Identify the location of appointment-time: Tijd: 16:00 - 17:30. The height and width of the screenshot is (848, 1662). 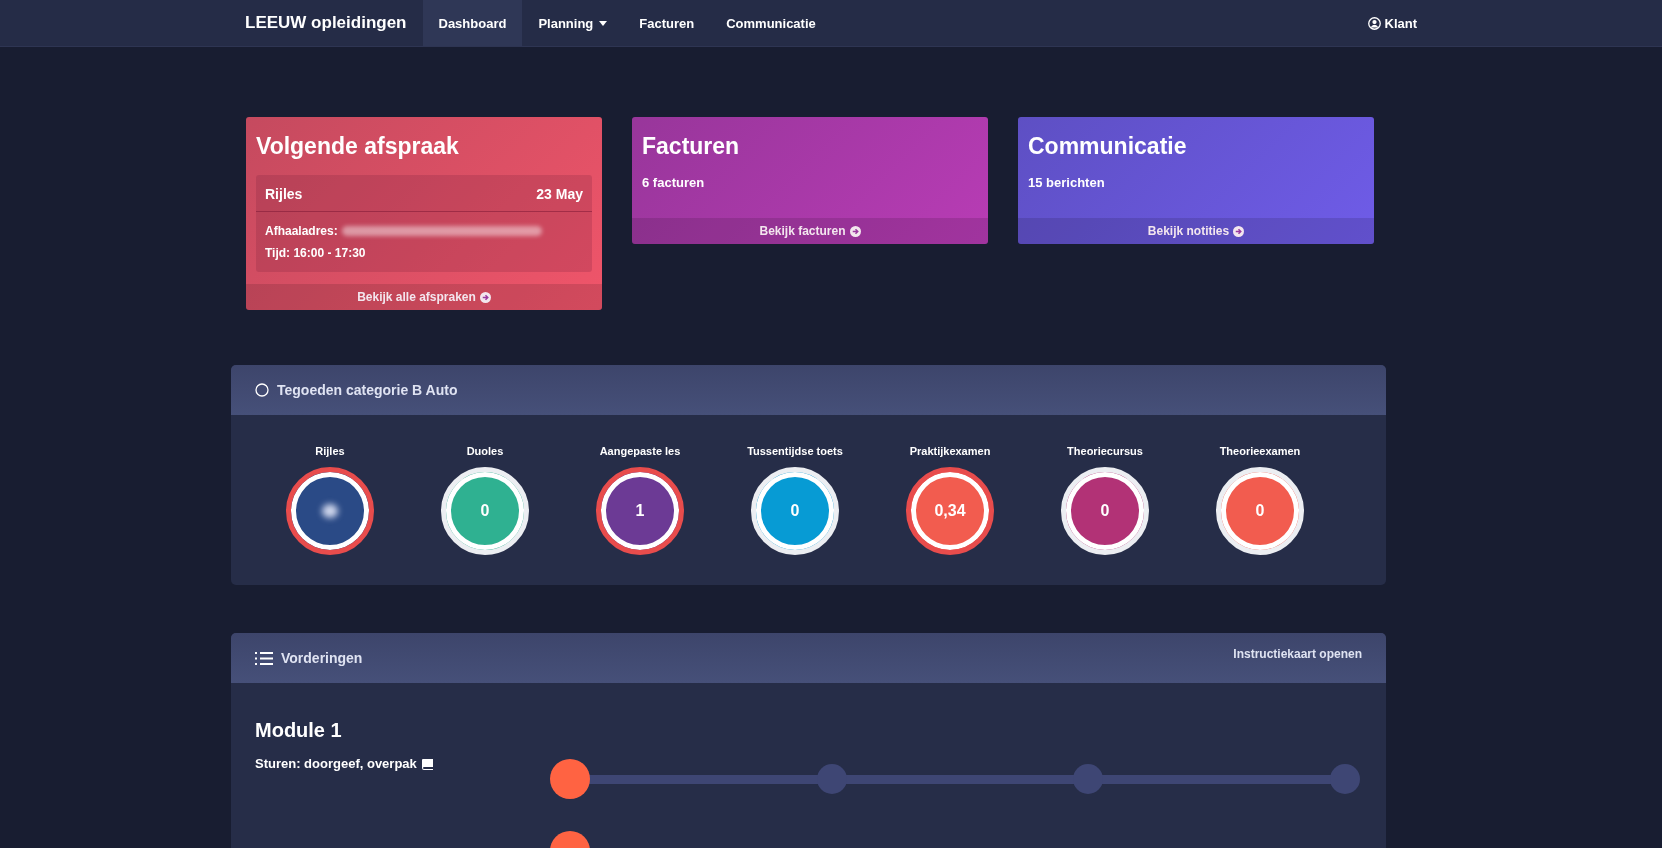
(316, 253).